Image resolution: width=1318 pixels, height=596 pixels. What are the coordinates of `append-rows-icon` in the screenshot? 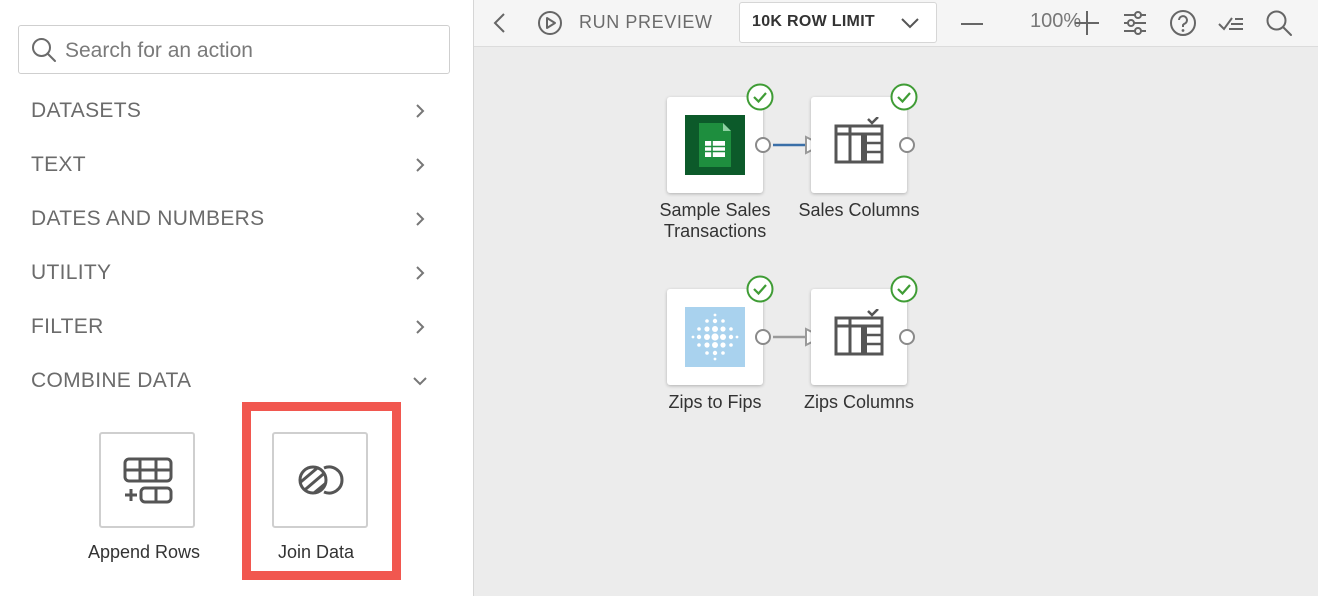 It's located at (148, 480).